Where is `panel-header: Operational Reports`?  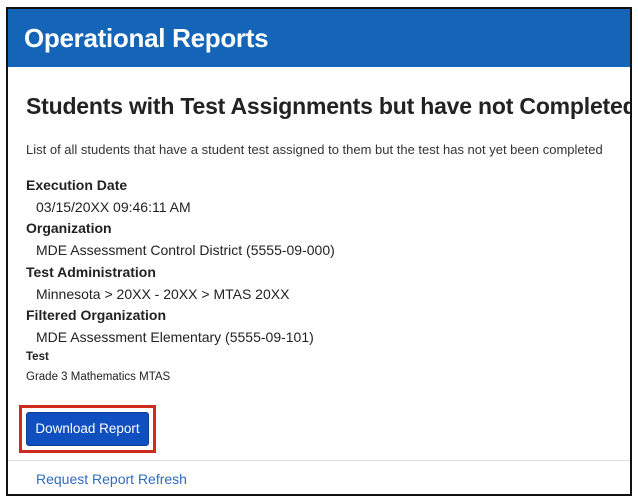 panel-header: Operational Reports is located at coordinates (319, 38).